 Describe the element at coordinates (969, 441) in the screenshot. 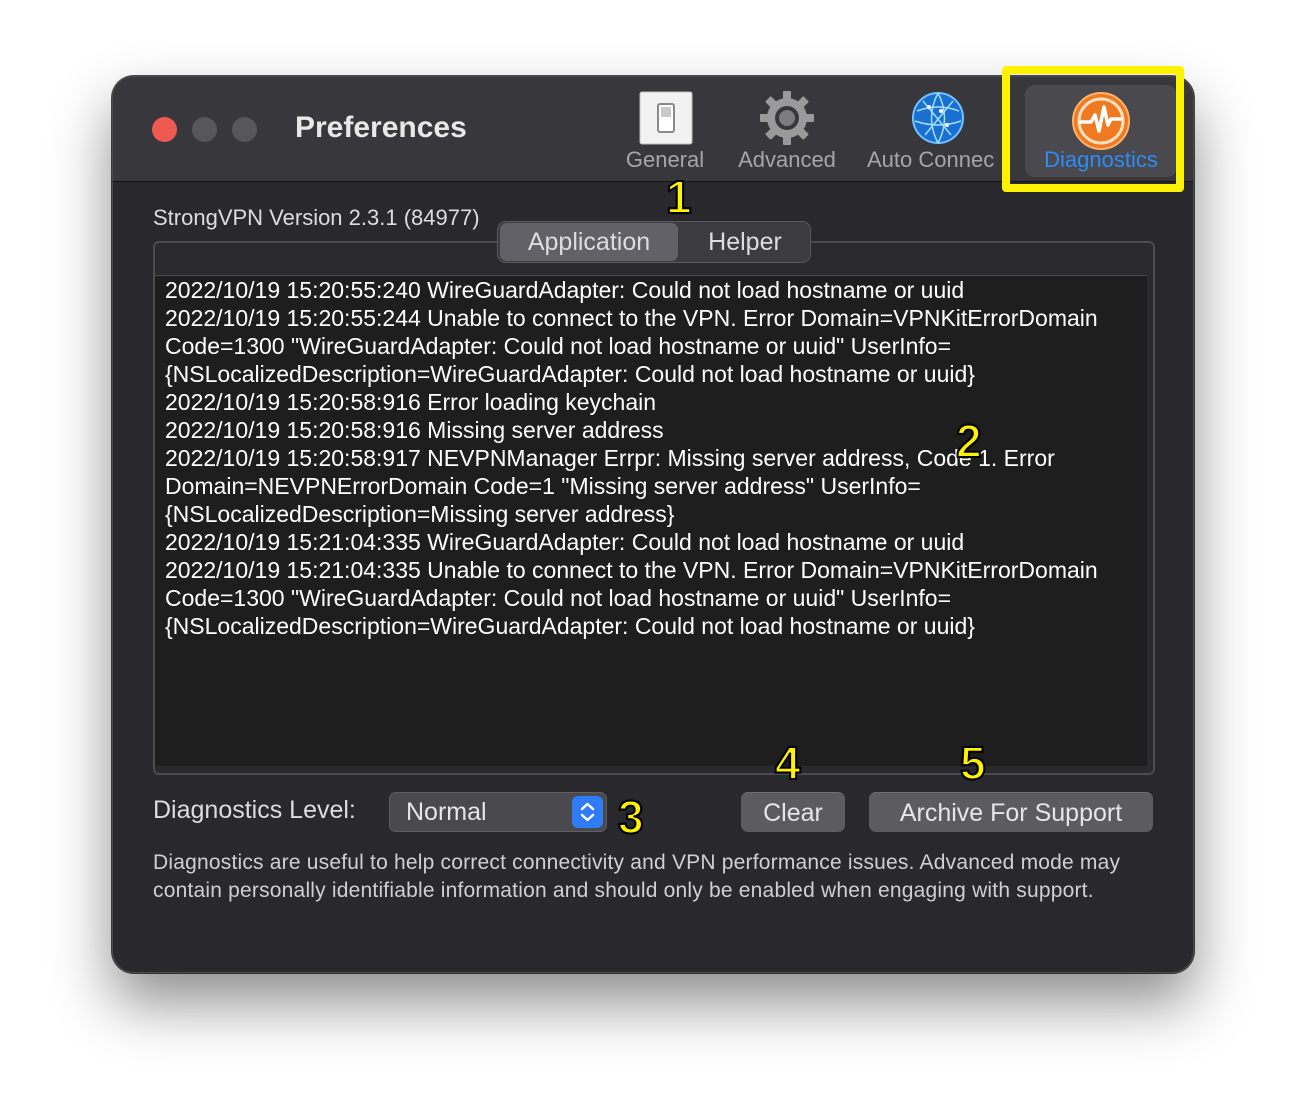

I see `annotation-marker-2: 2` at that location.